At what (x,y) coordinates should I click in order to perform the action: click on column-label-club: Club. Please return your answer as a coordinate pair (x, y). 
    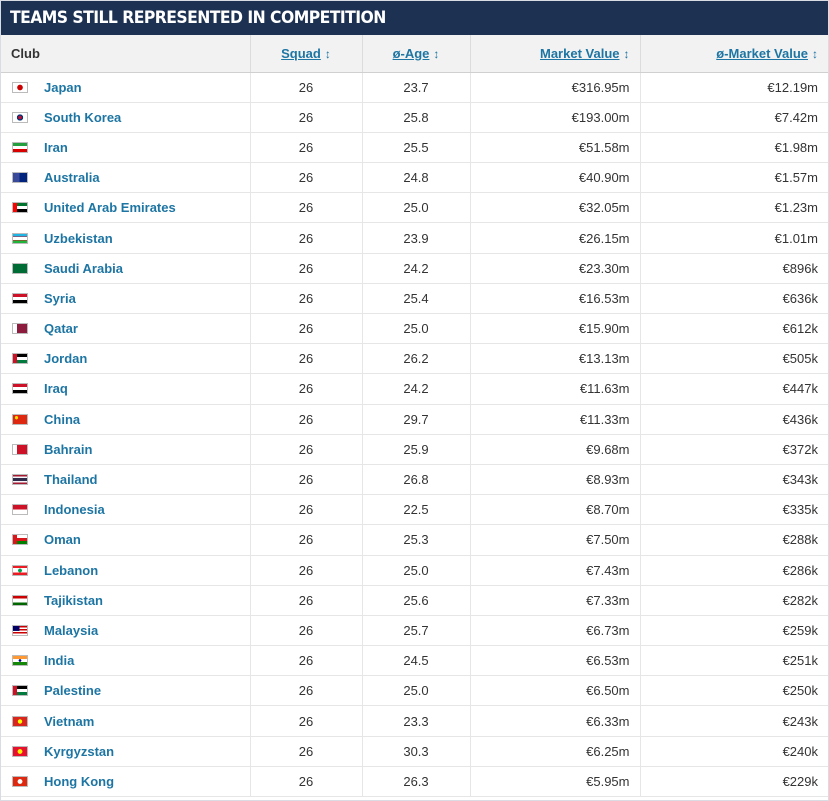
    Looking at the image, I should click on (25, 53).